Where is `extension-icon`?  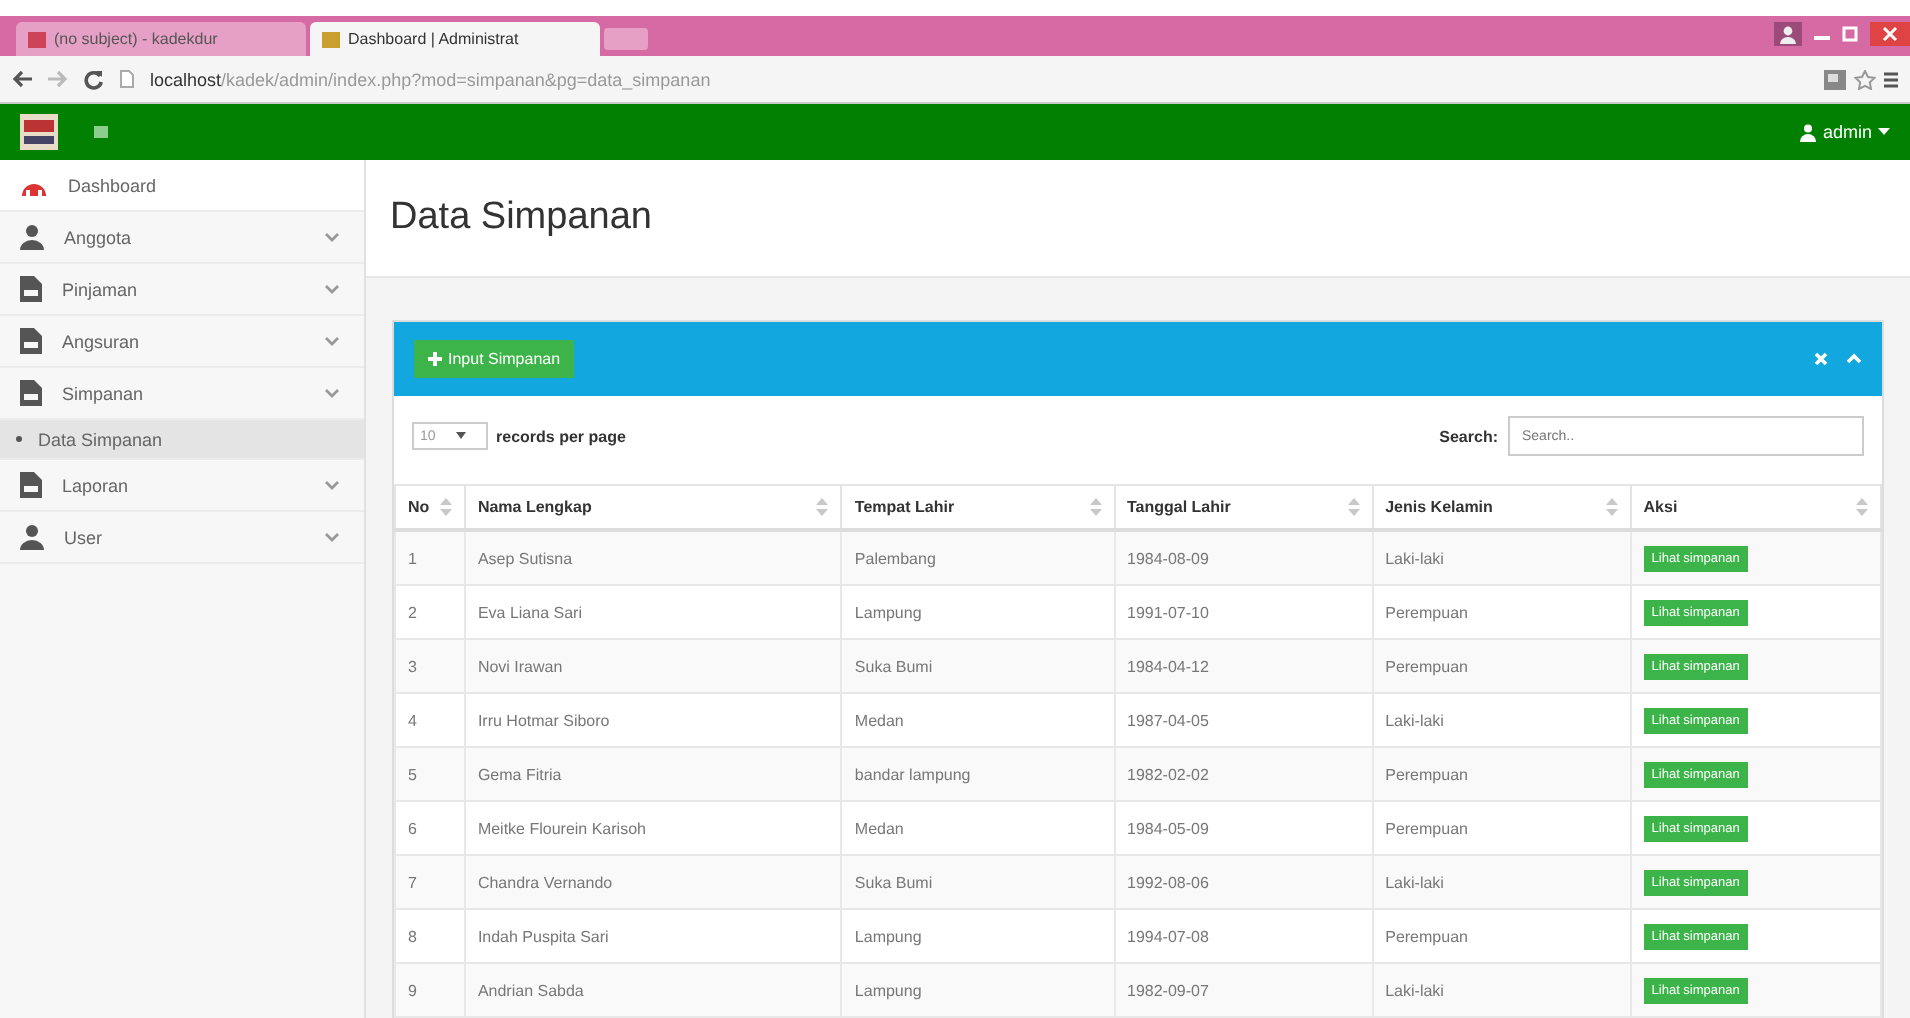
extension-icon is located at coordinates (1835, 79).